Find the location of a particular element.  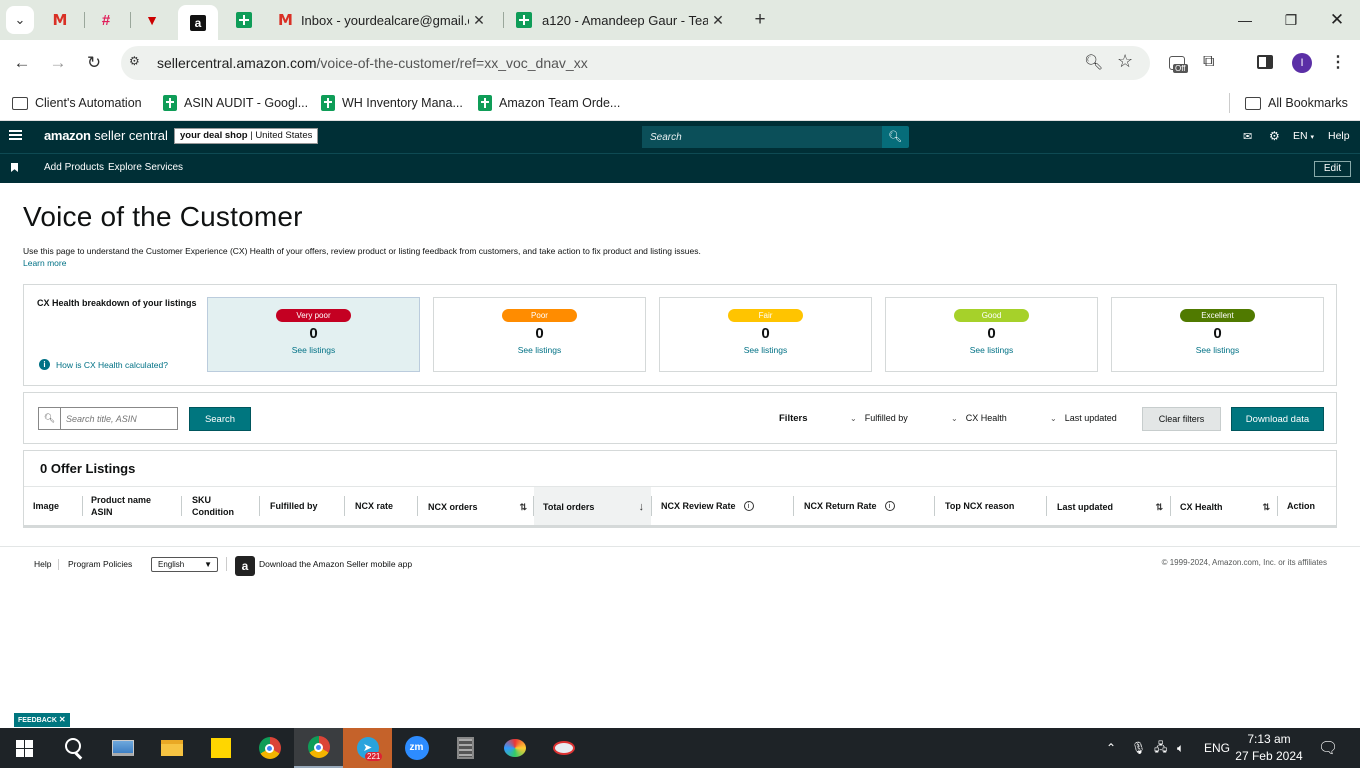

cx-card-poor: Poor 0 See listings is located at coordinates (539, 334).